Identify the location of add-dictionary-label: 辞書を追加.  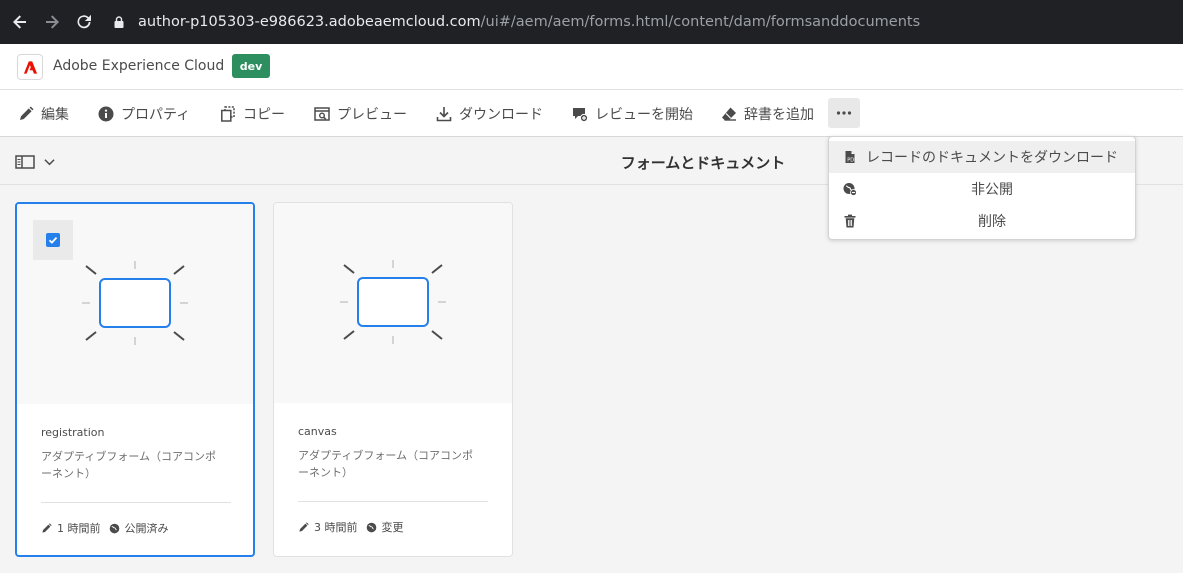
(779, 115).